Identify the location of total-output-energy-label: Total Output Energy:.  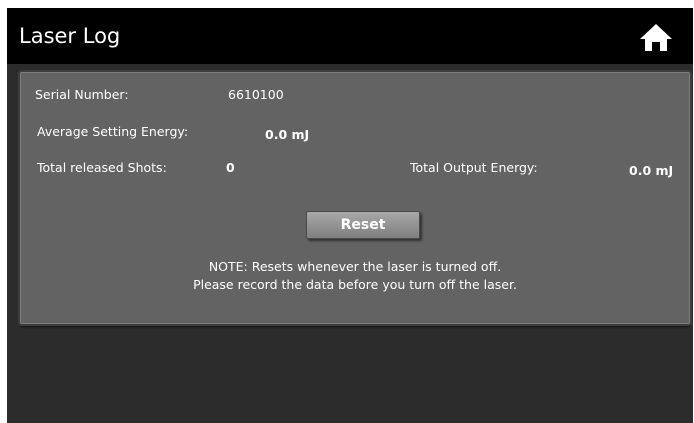
(474, 167).